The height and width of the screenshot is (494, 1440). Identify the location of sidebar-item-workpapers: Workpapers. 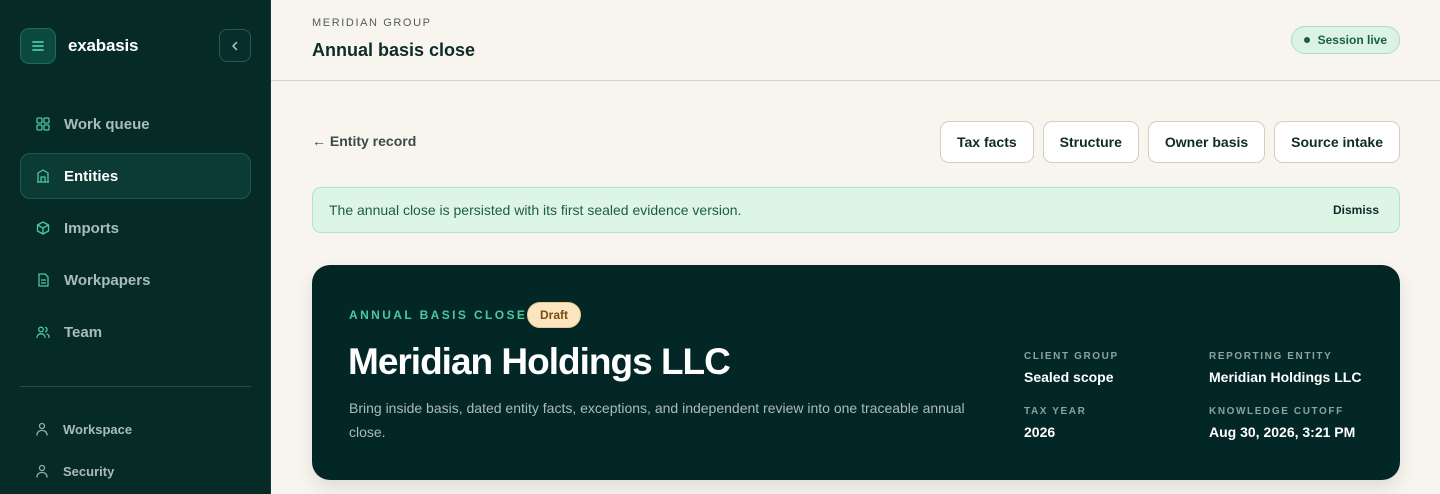
(135, 280).